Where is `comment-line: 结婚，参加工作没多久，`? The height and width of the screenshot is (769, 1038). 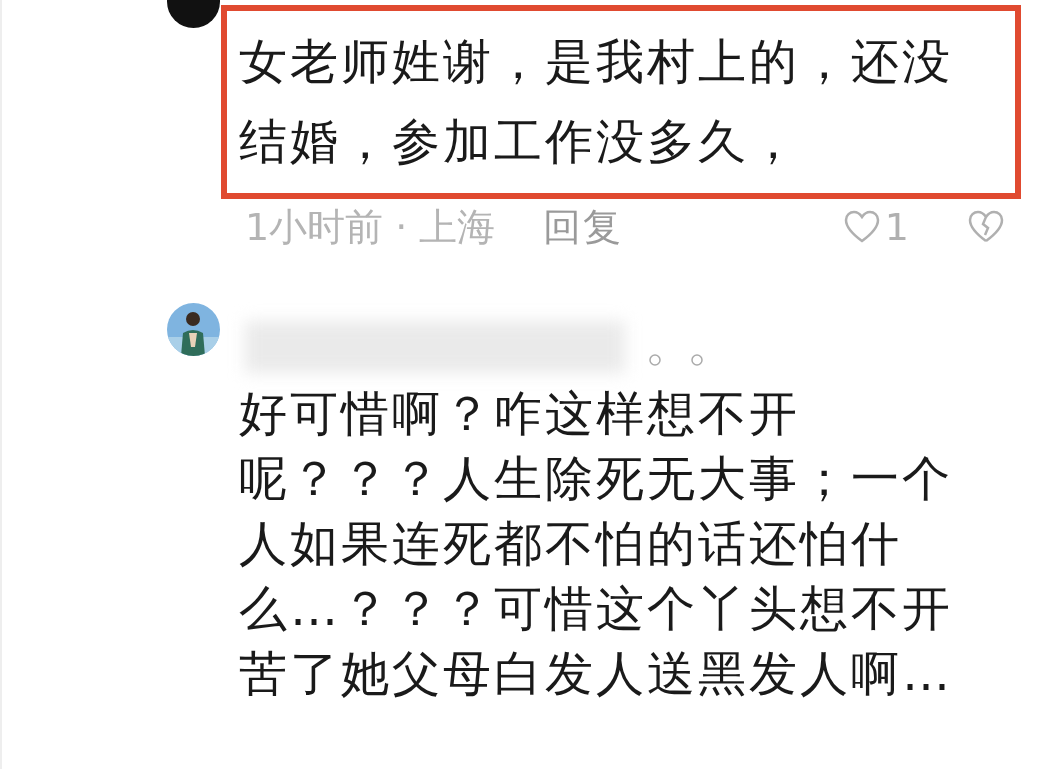
comment-line: 结婚，参加工作没多久， is located at coordinates (519, 141).